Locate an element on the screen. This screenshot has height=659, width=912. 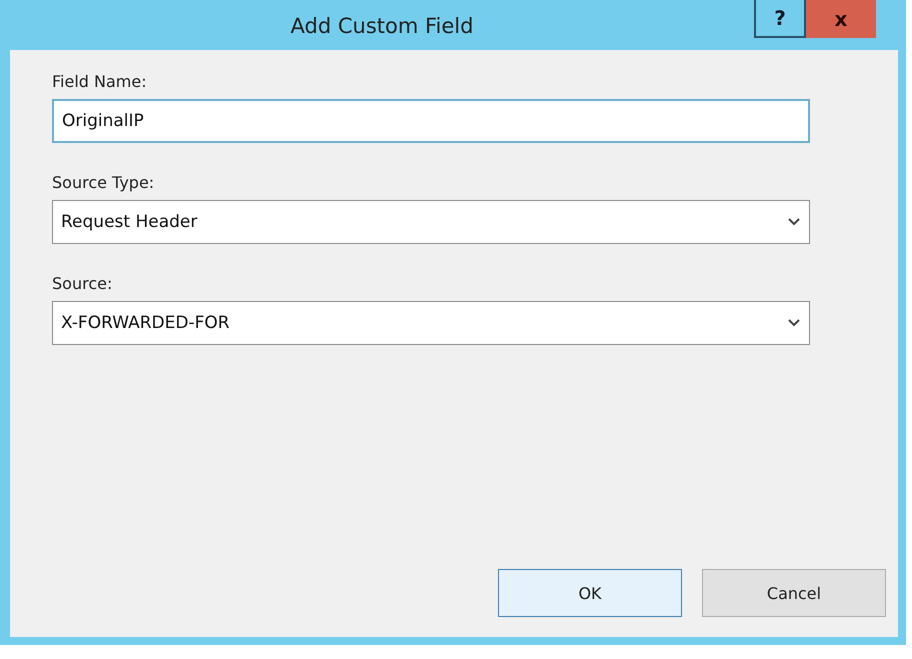
dropdown-field: X-FORWARDED-FOR is located at coordinates (431, 323).